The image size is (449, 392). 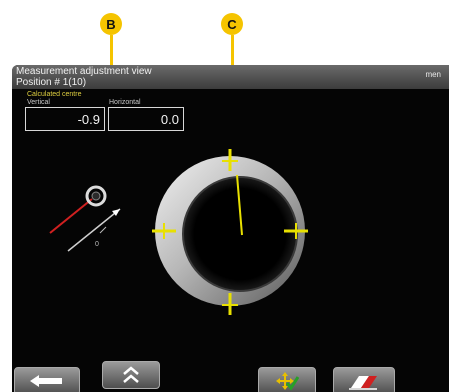 I want to click on position-label: Position # 1(10), so click(x=51, y=82).